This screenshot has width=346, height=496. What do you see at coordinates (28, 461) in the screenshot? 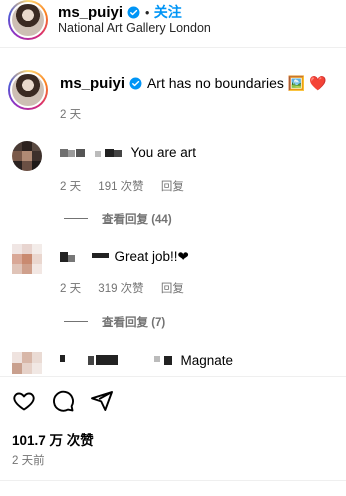
I see `posted-time: 2 天前` at bounding box center [28, 461].